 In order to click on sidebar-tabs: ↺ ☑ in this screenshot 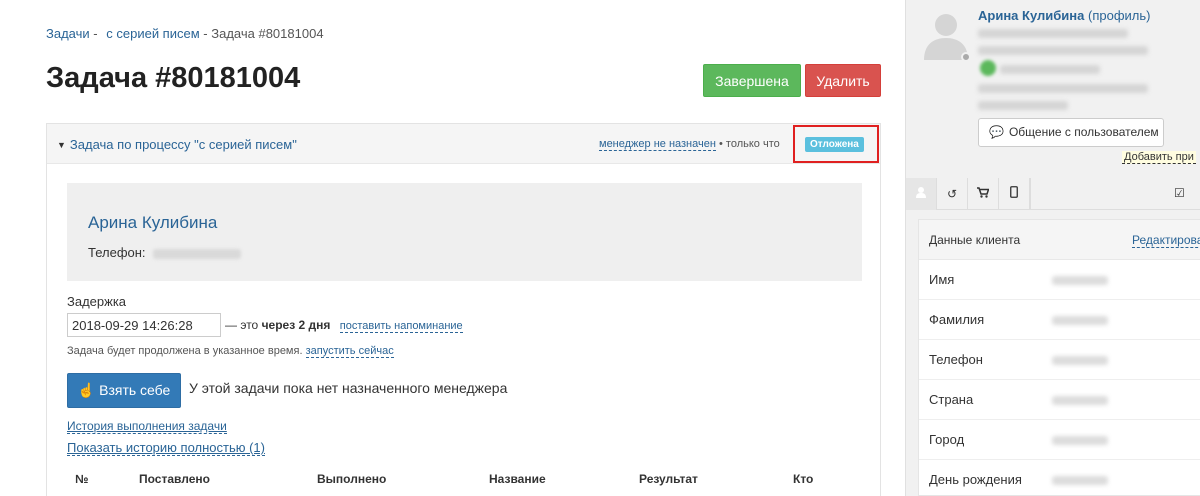, I will do `click(1053, 194)`.